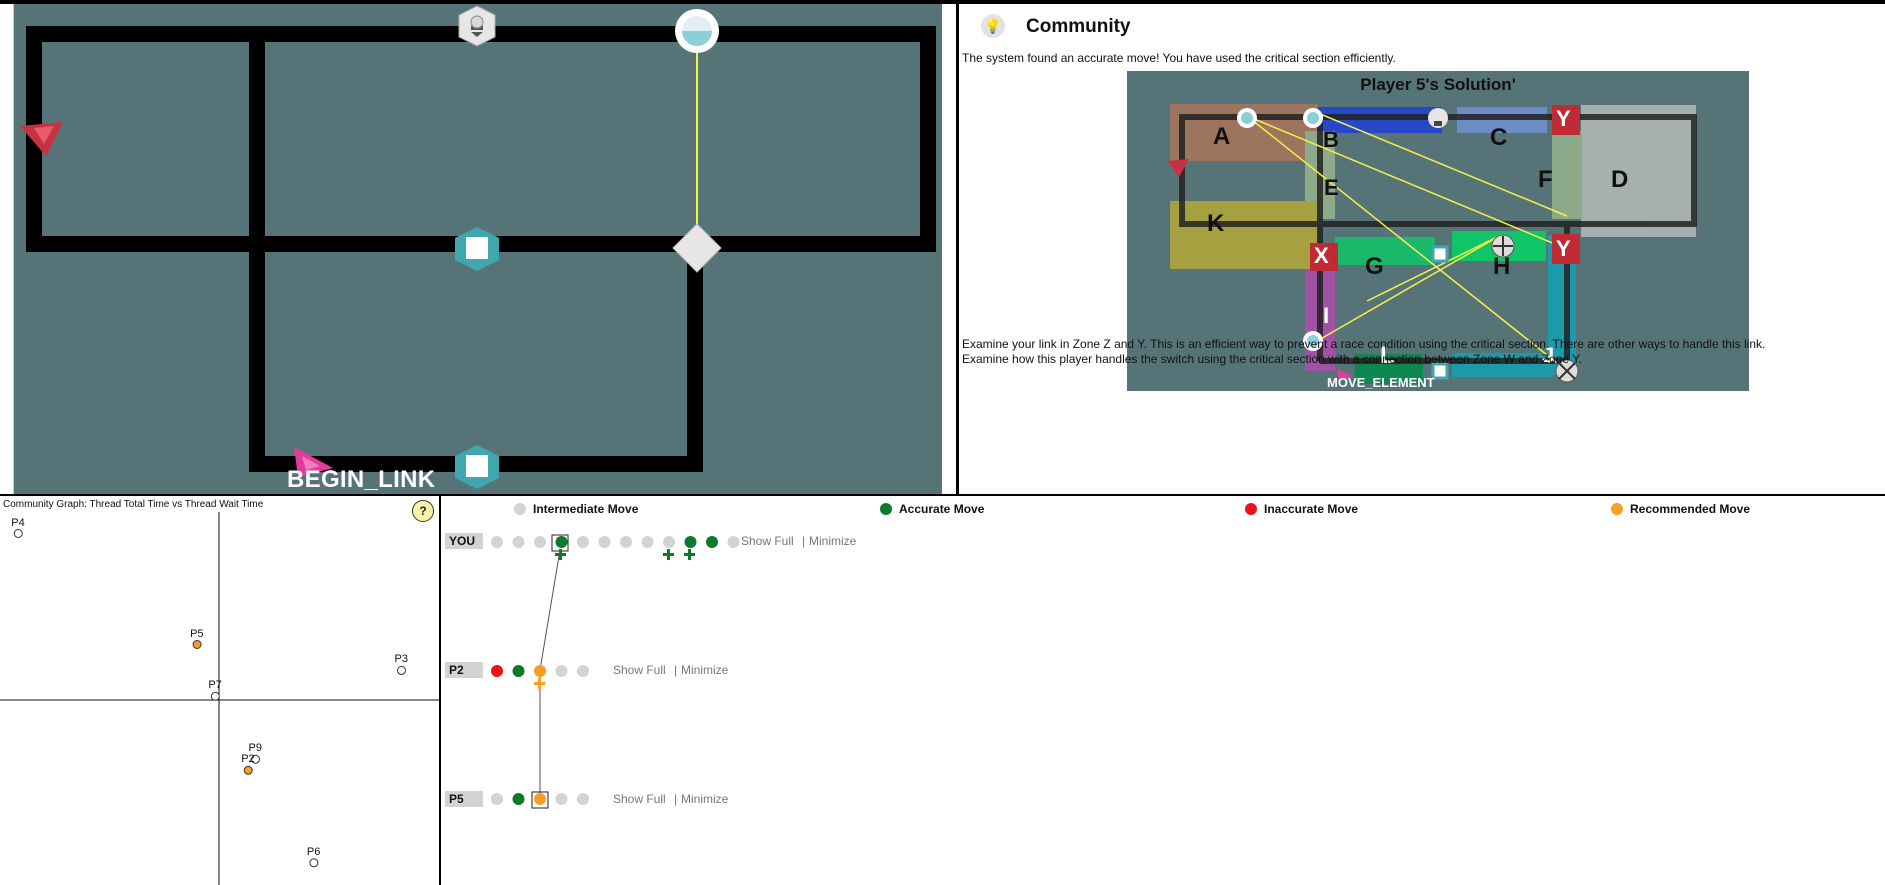  What do you see at coordinates (1244, 235) in the screenshot?
I see `zone-k` at bounding box center [1244, 235].